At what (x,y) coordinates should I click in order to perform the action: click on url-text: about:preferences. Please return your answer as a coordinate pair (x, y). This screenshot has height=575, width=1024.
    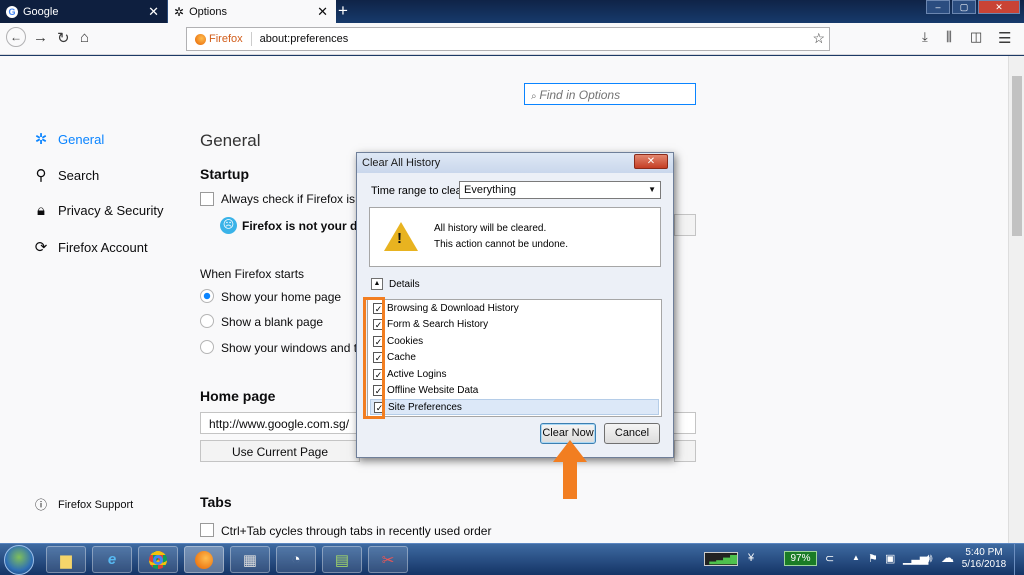
    Looking at the image, I should click on (304, 39).